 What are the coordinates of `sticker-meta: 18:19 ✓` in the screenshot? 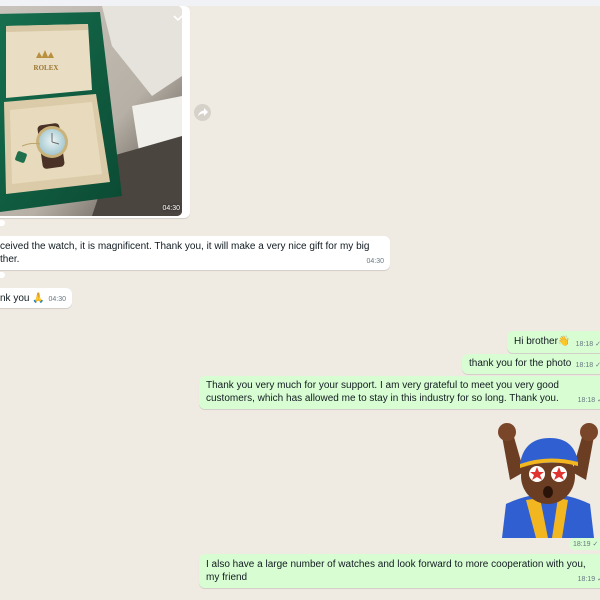 It's located at (584, 544).